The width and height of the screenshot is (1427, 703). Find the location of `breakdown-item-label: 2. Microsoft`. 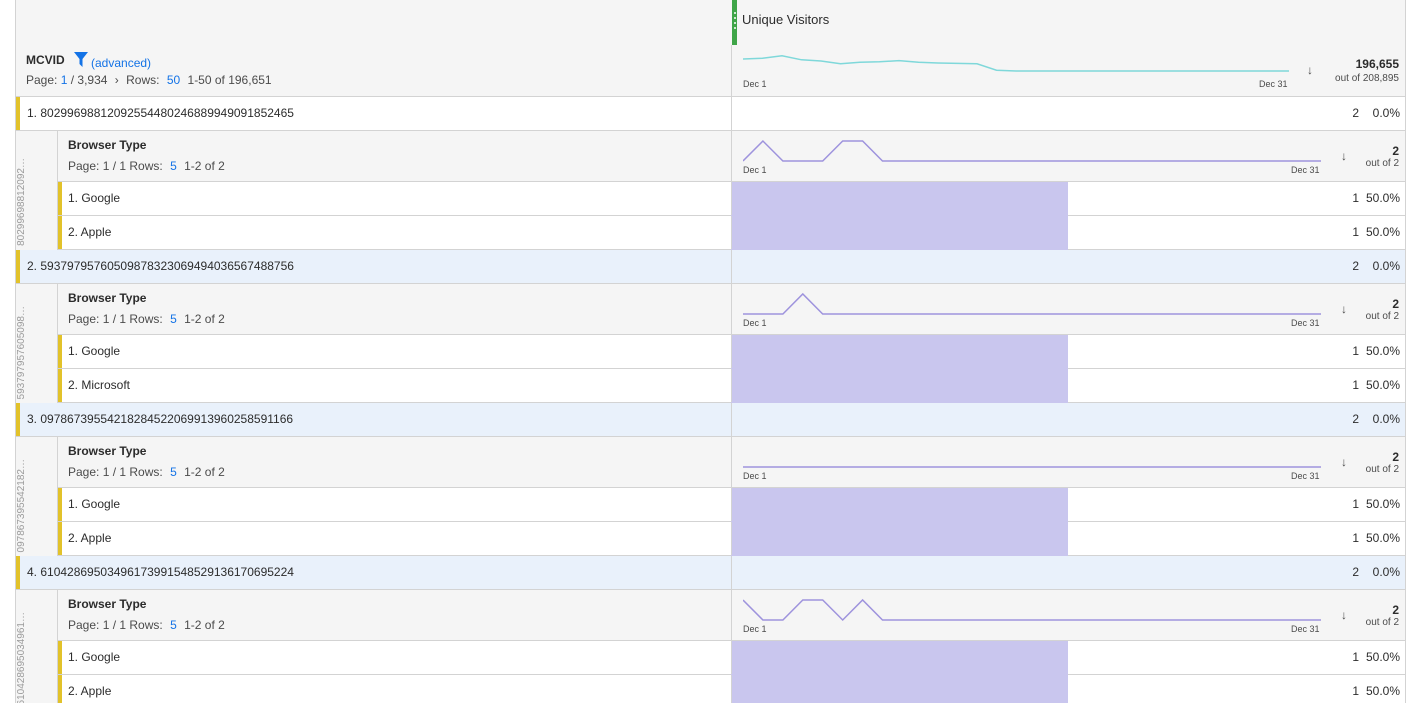

breakdown-item-label: 2. Microsoft is located at coordinates (99, 385).